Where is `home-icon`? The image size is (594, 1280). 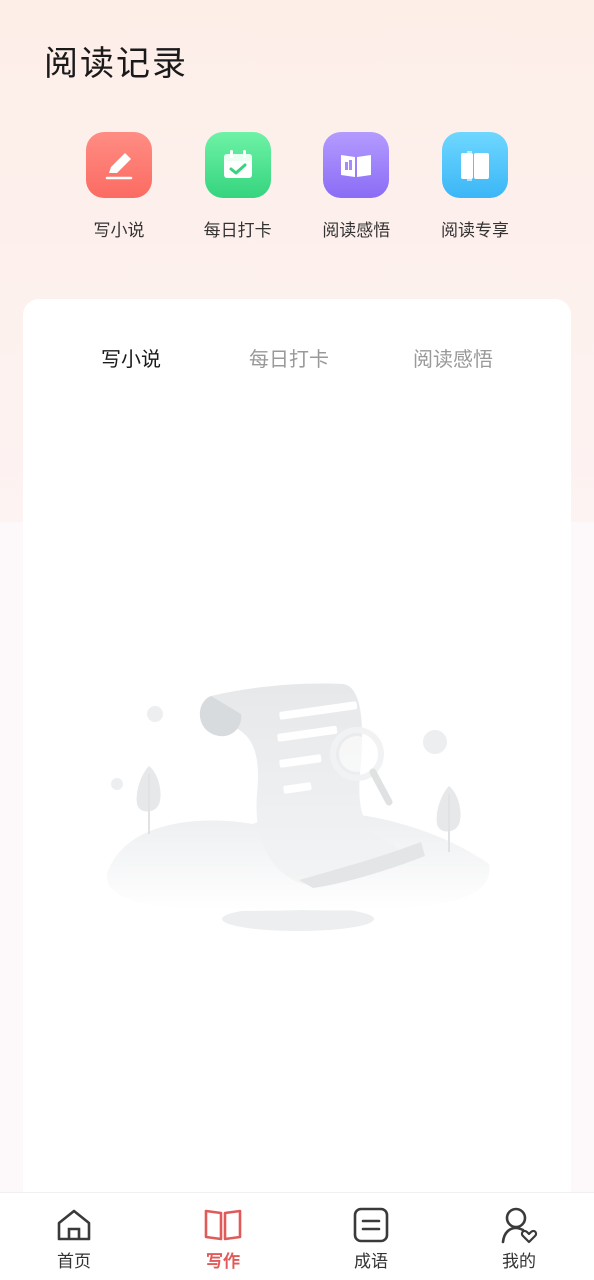 home-icon is located at coordinates (74, 1225).